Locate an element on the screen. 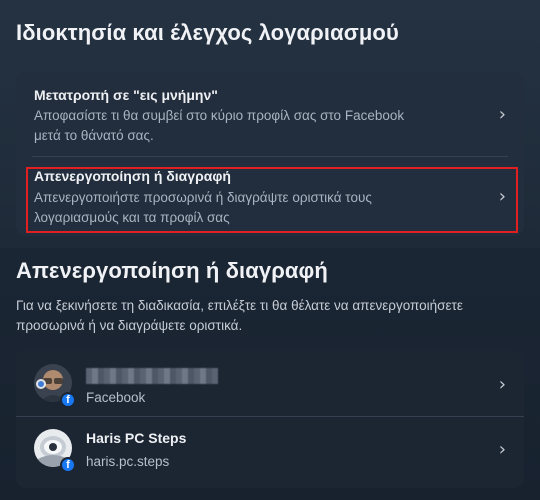 This screenshot has width=540, height=500. account-name-blurred is located at coordinates (152, 376).